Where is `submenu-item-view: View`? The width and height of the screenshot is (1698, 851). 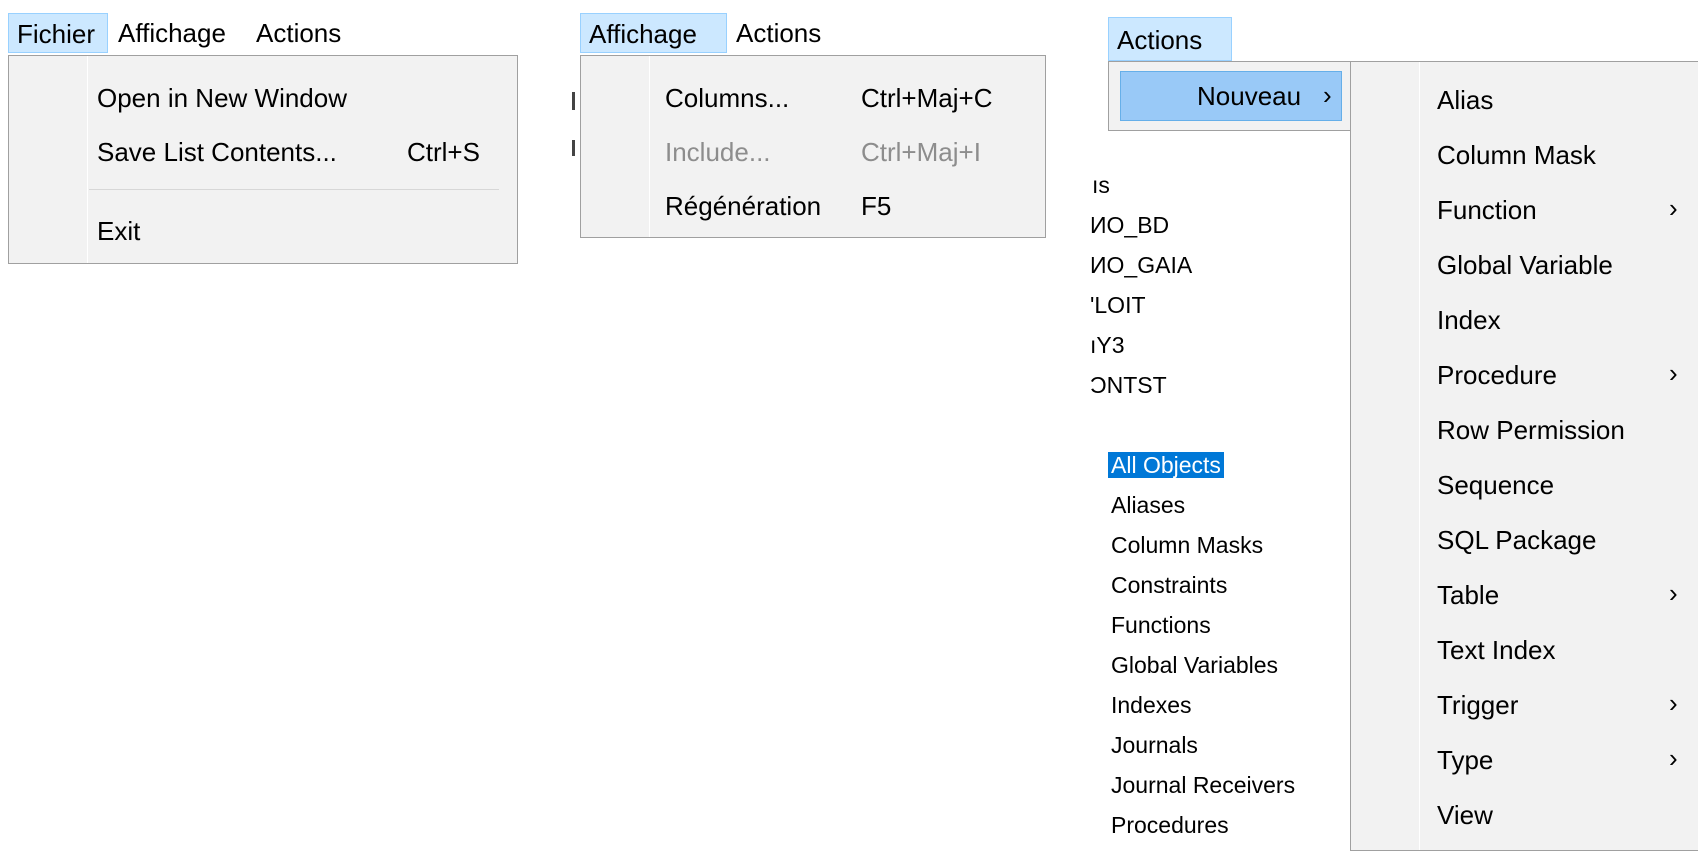
submenu-item-view: View is located at coordinates (1465, 815).